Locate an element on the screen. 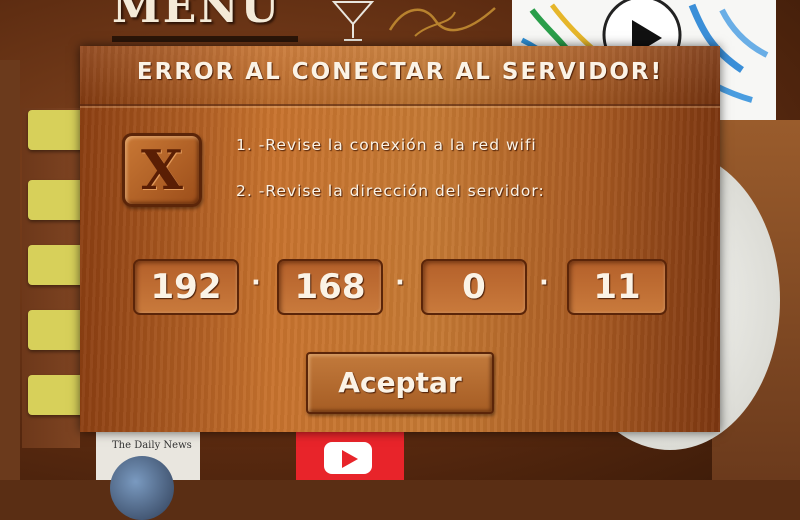 The width and height of the screenshot is (800, 520). background-left-strip is located at coordinates (10, 270).